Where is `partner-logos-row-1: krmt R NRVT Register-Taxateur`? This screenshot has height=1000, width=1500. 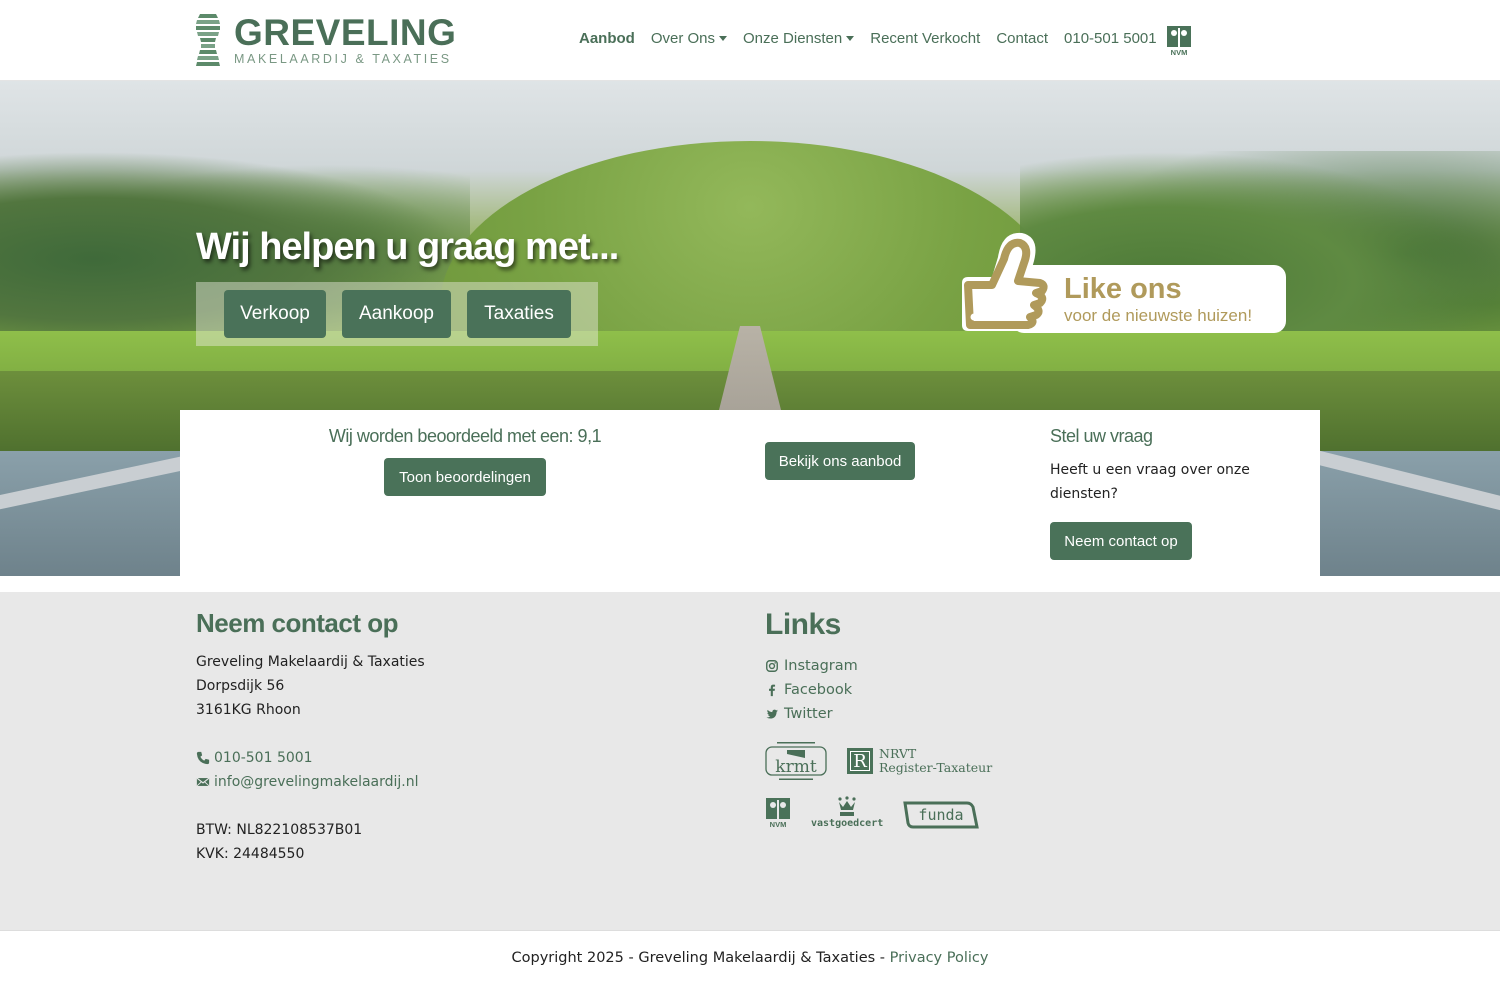
partner-logos-row-1: krmt R NRVT Register-Taxateur is located at coordinates (878, 761).